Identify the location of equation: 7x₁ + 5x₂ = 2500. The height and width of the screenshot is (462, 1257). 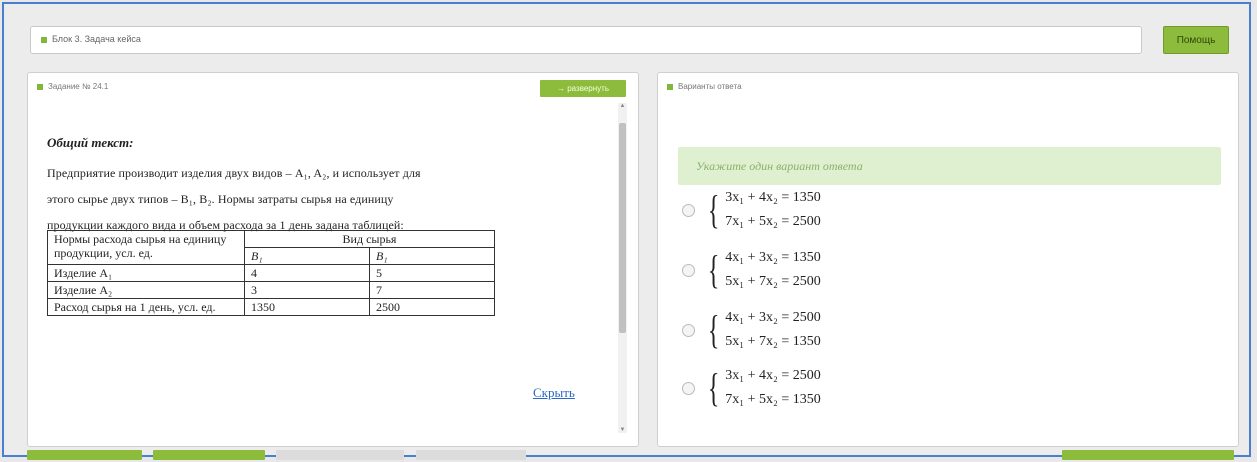
(773, 221).